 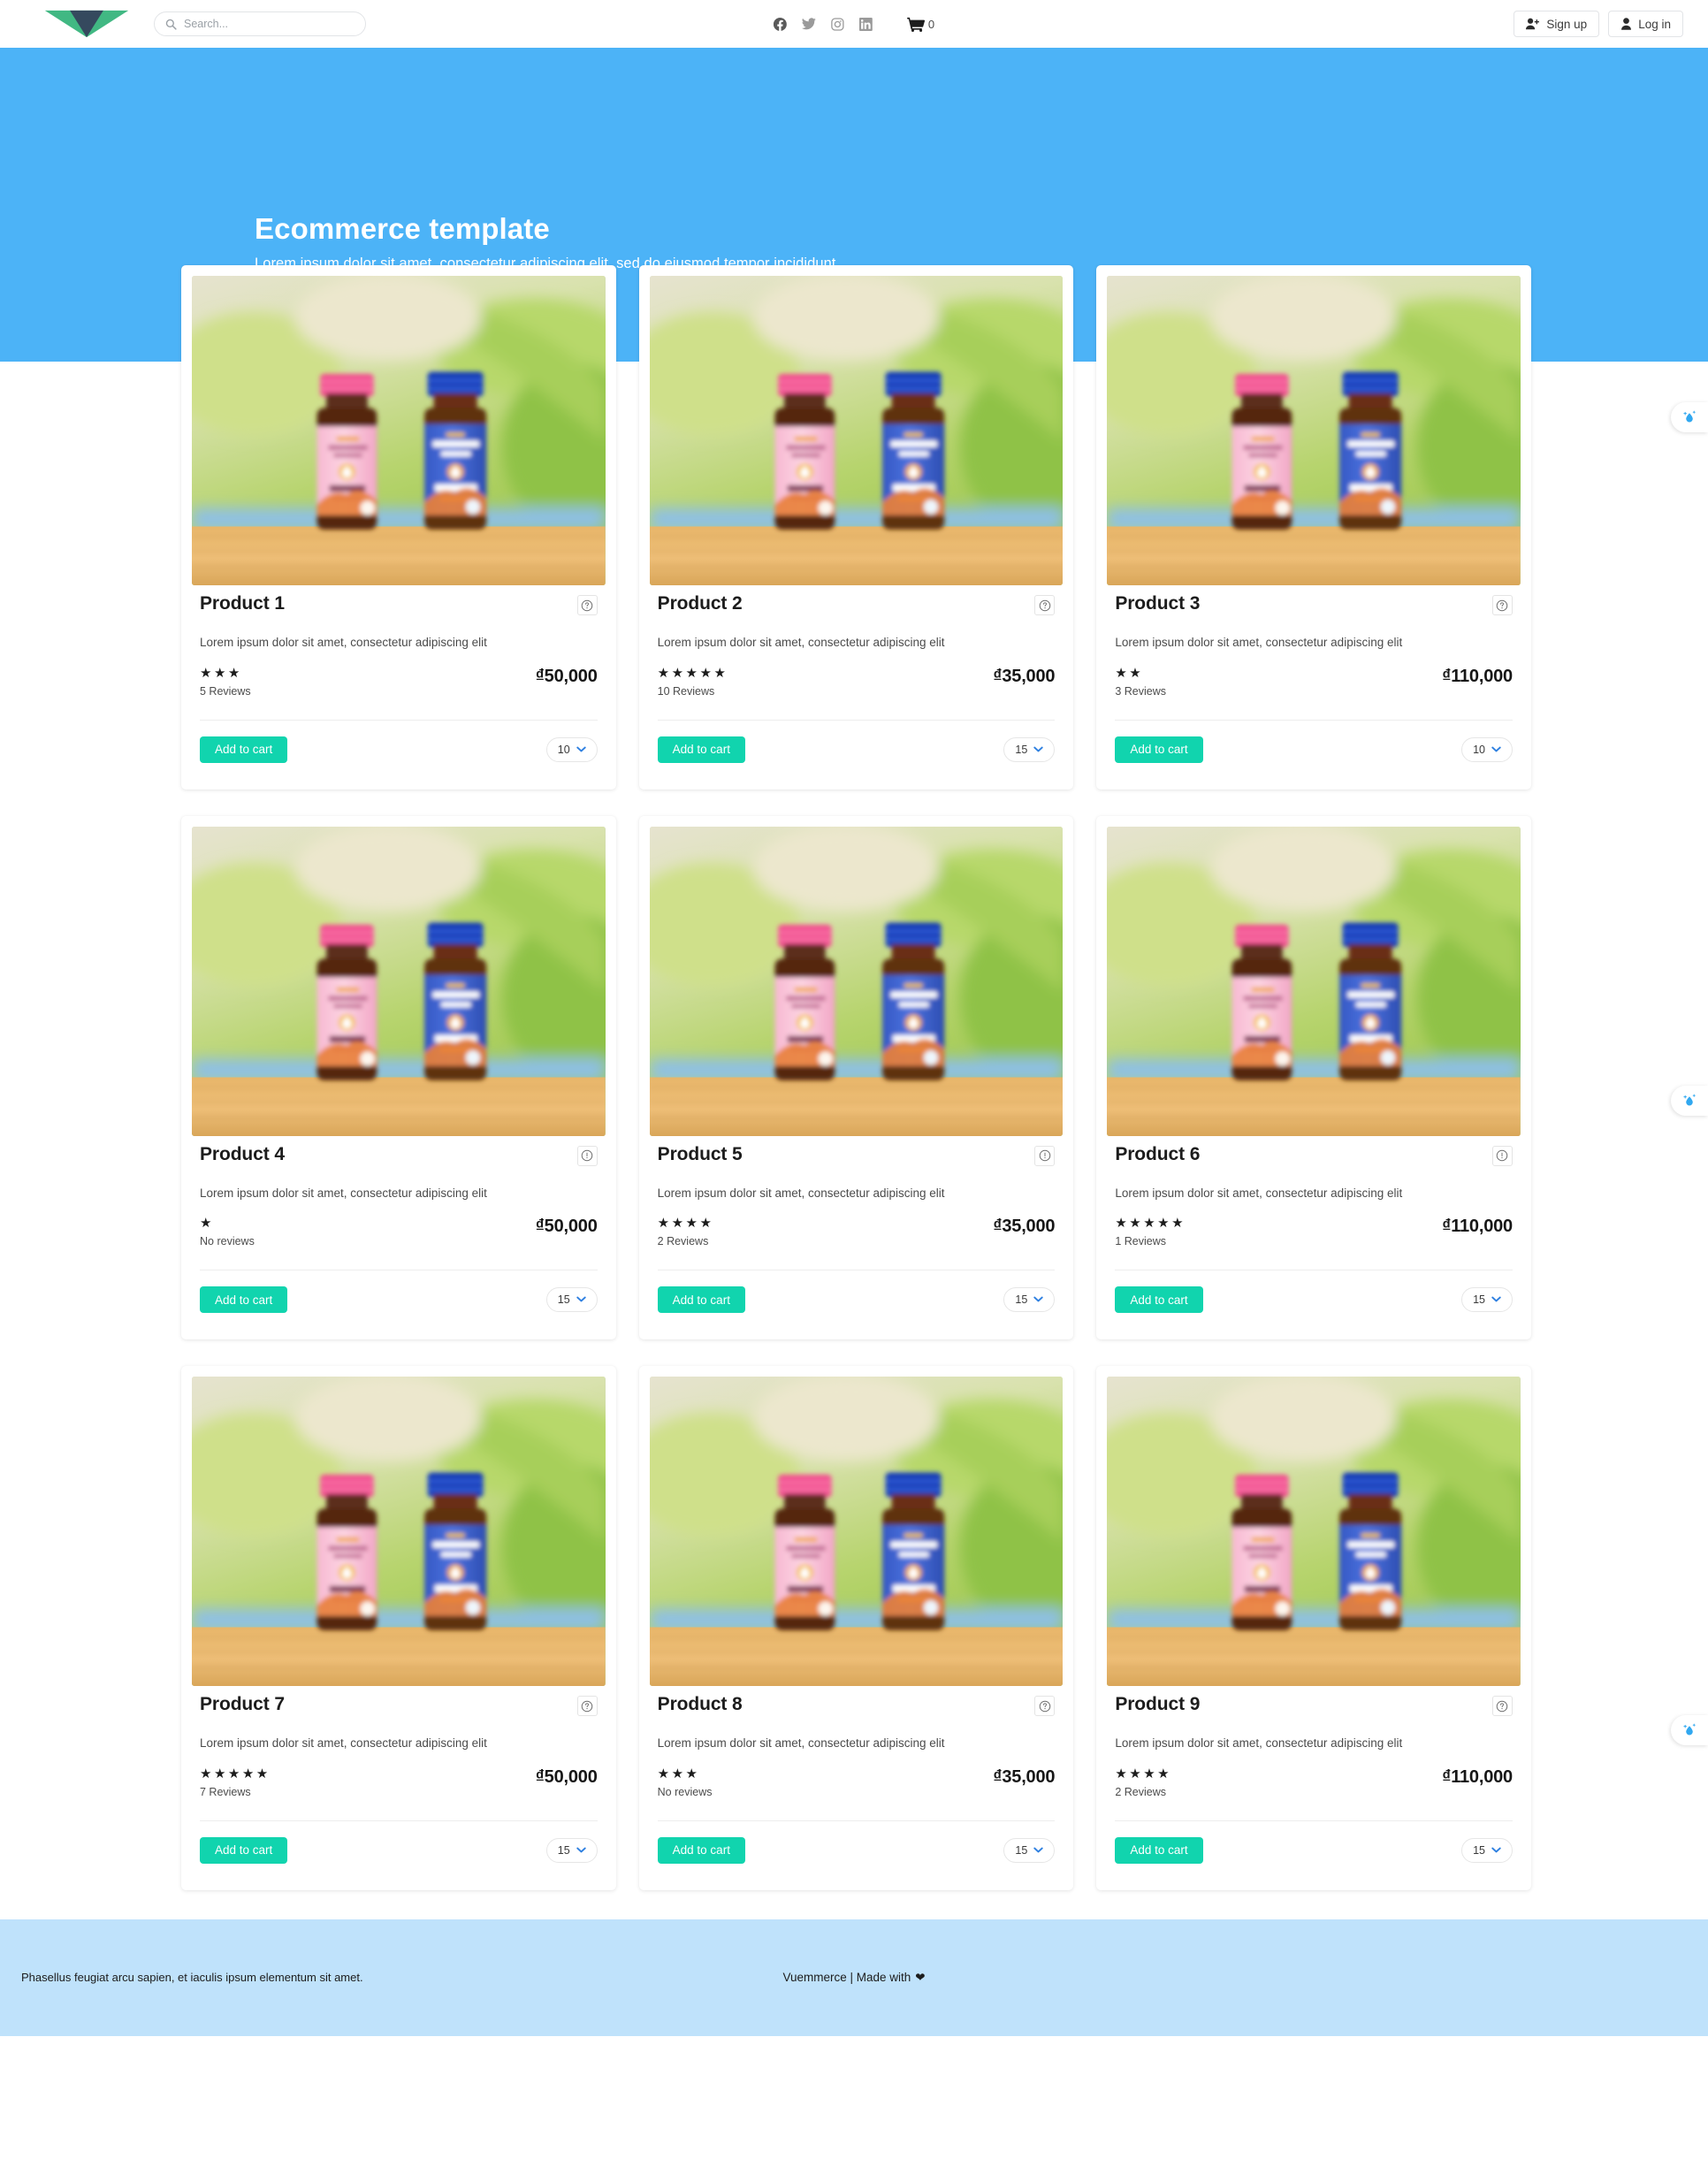 What do you see at coordinates (857, 1701) in the screenshot?
I see `product-header: Product 8` at bounding box center [857, 1701].